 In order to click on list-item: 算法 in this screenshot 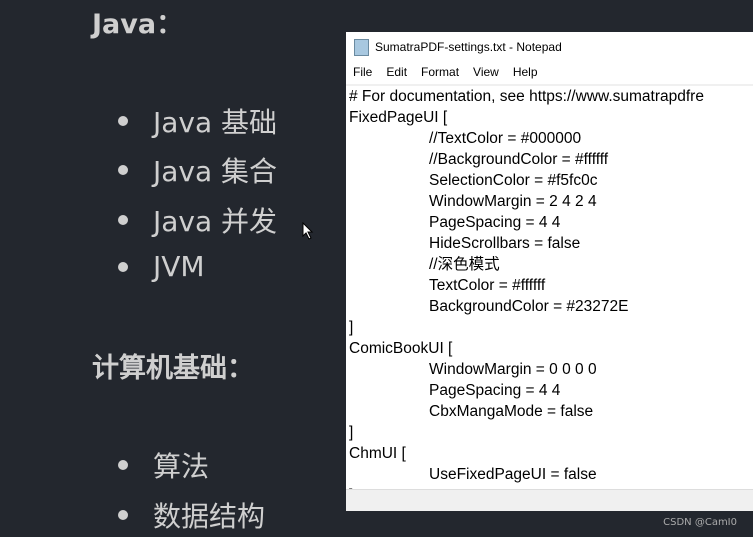, I will do `click(163, 465)`.